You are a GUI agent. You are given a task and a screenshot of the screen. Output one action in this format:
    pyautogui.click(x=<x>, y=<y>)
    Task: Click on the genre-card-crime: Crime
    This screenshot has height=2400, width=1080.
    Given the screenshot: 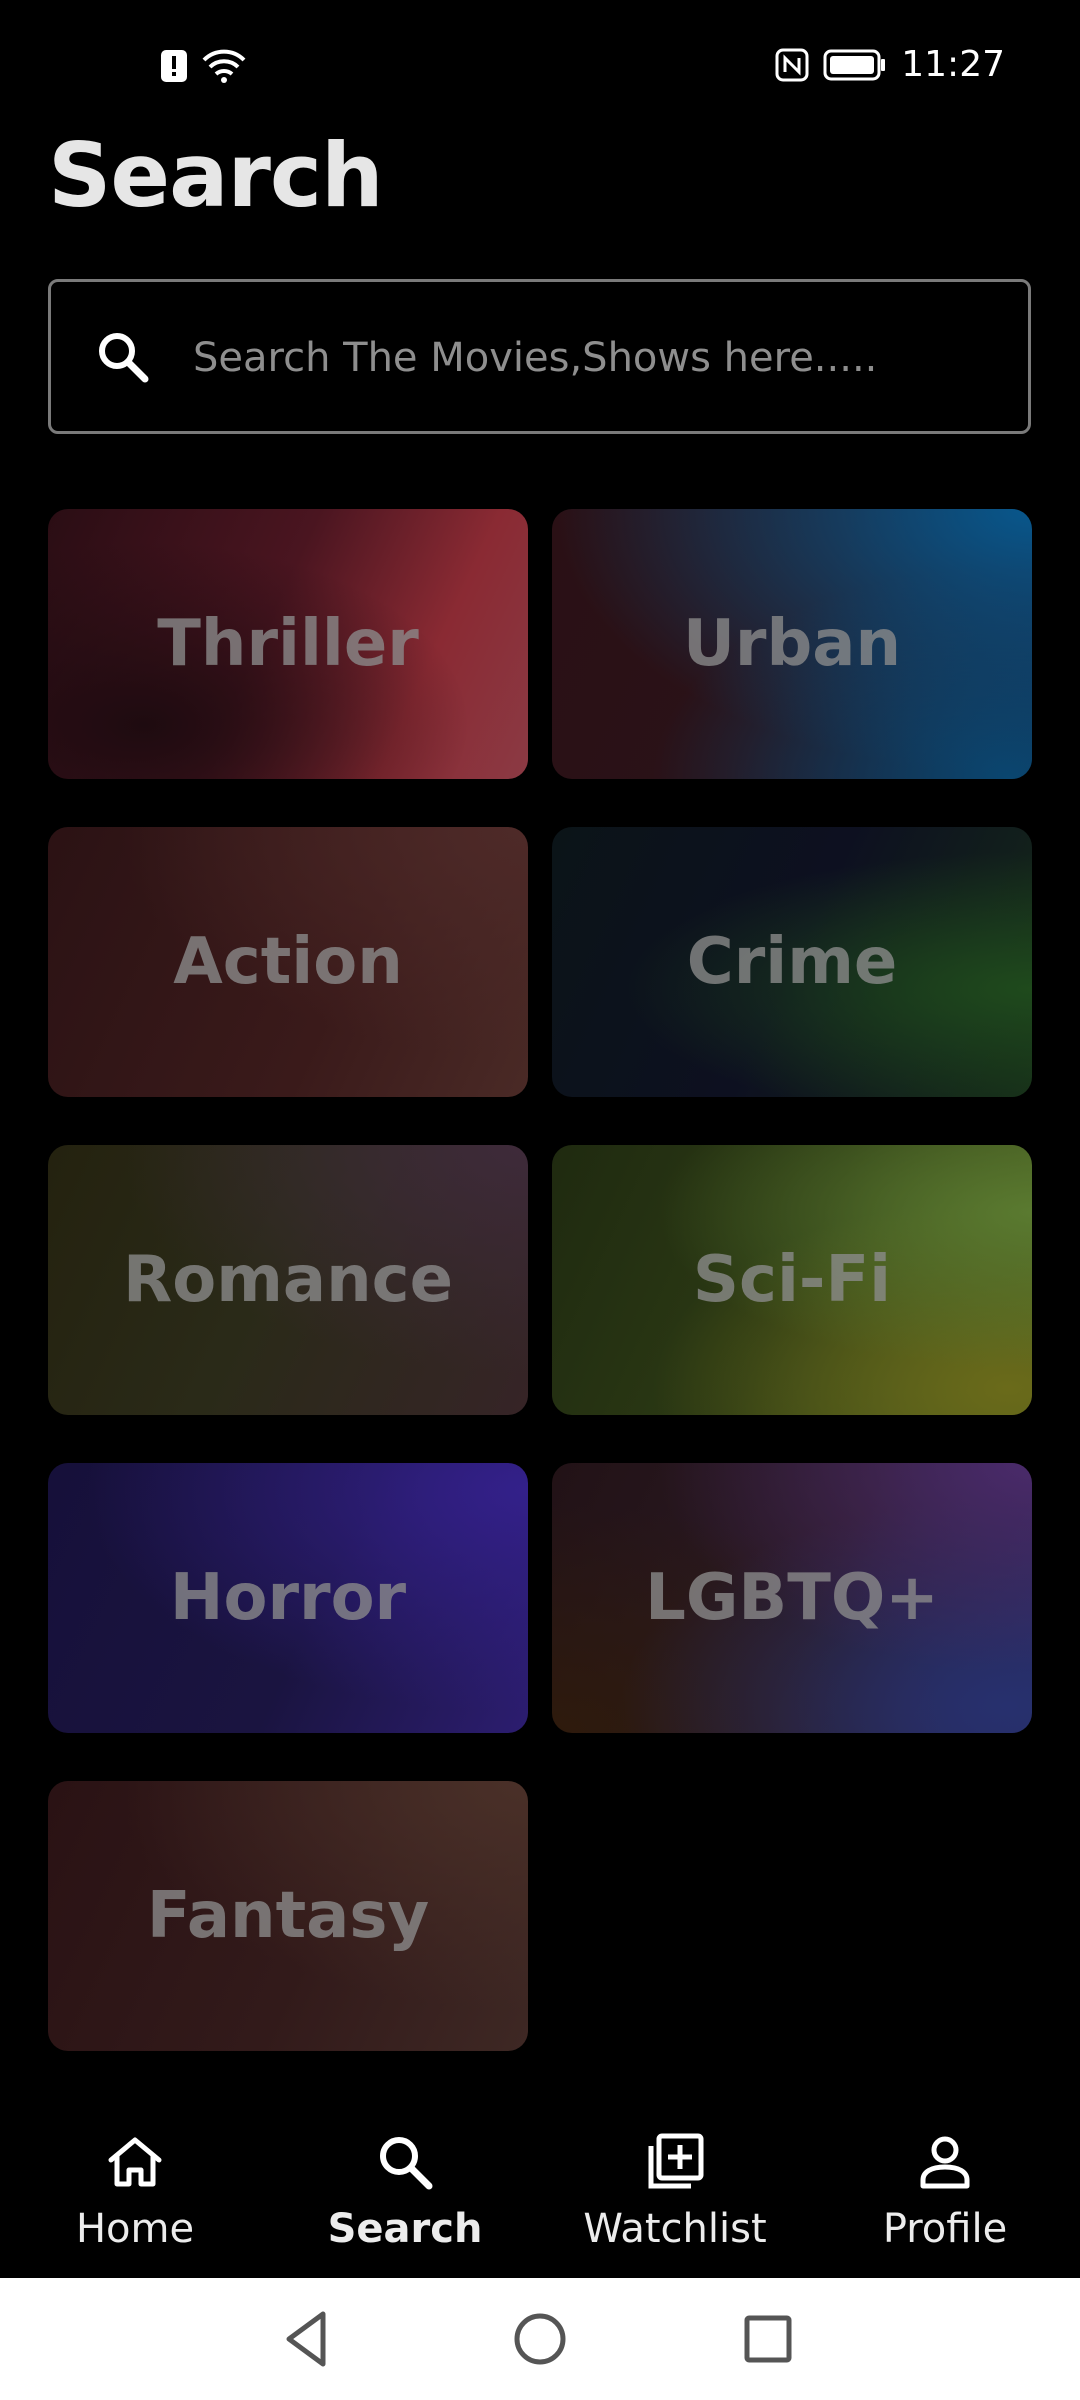 What is the action you would take?
    pyautogui.click(x=792, y=962)
    